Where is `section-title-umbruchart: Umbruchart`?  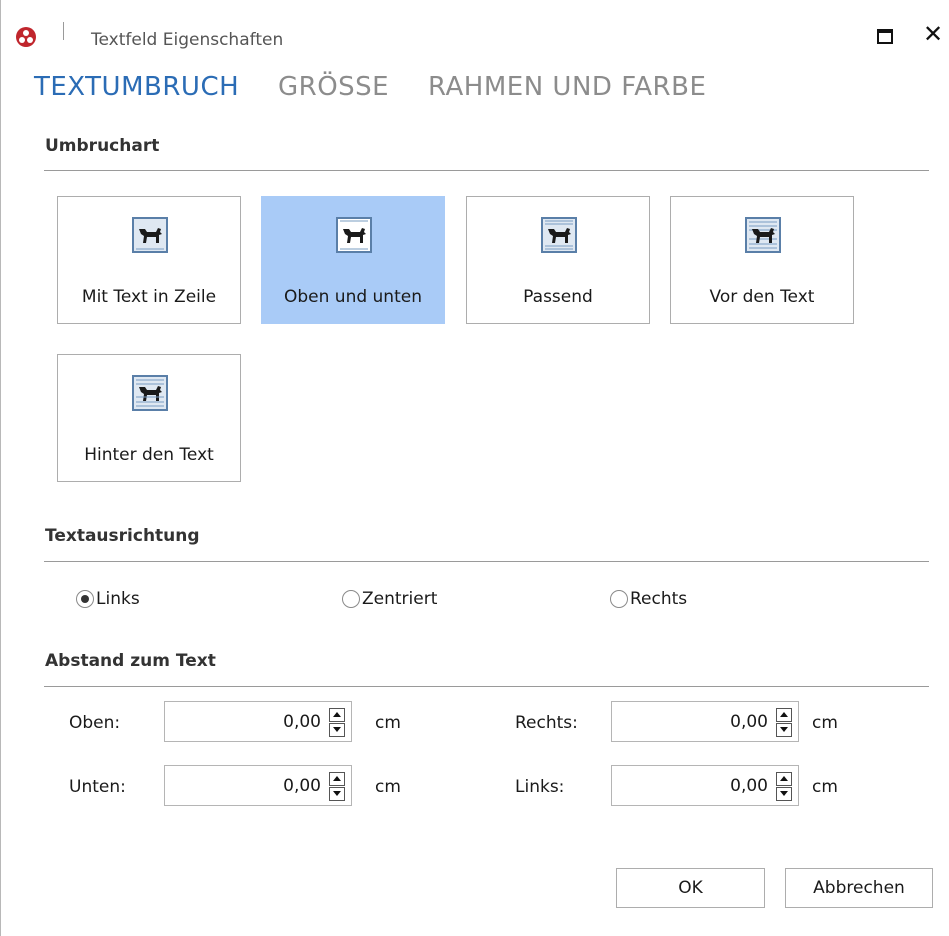 section-title-umbruchart: Umbruchart is located at coordinates (102, 146).